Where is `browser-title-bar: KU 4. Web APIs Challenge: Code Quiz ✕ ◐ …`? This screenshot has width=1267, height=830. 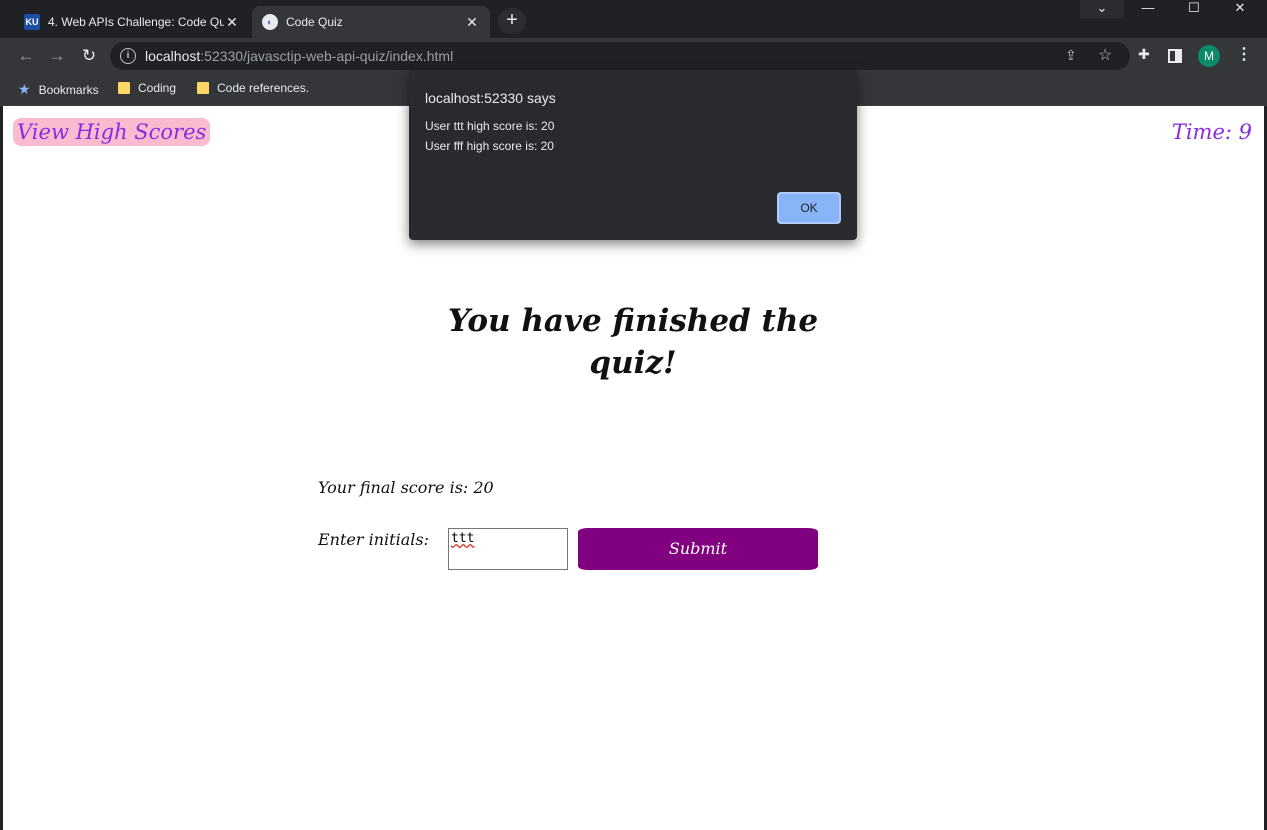 browser-title-bar: KU 4. Web APIs Challenge: Code Quiz ✕ ◐ … is located at coordinates (633, 19).